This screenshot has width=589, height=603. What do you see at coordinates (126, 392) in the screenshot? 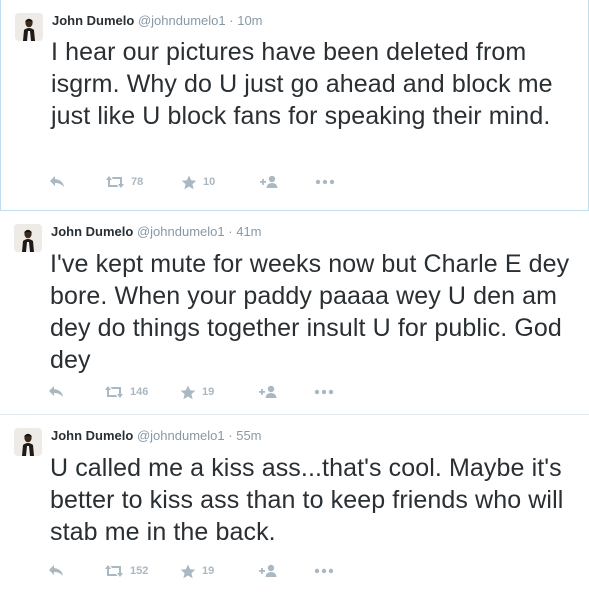
I see `retweet-button: 146` at bounding box center [126, 392].